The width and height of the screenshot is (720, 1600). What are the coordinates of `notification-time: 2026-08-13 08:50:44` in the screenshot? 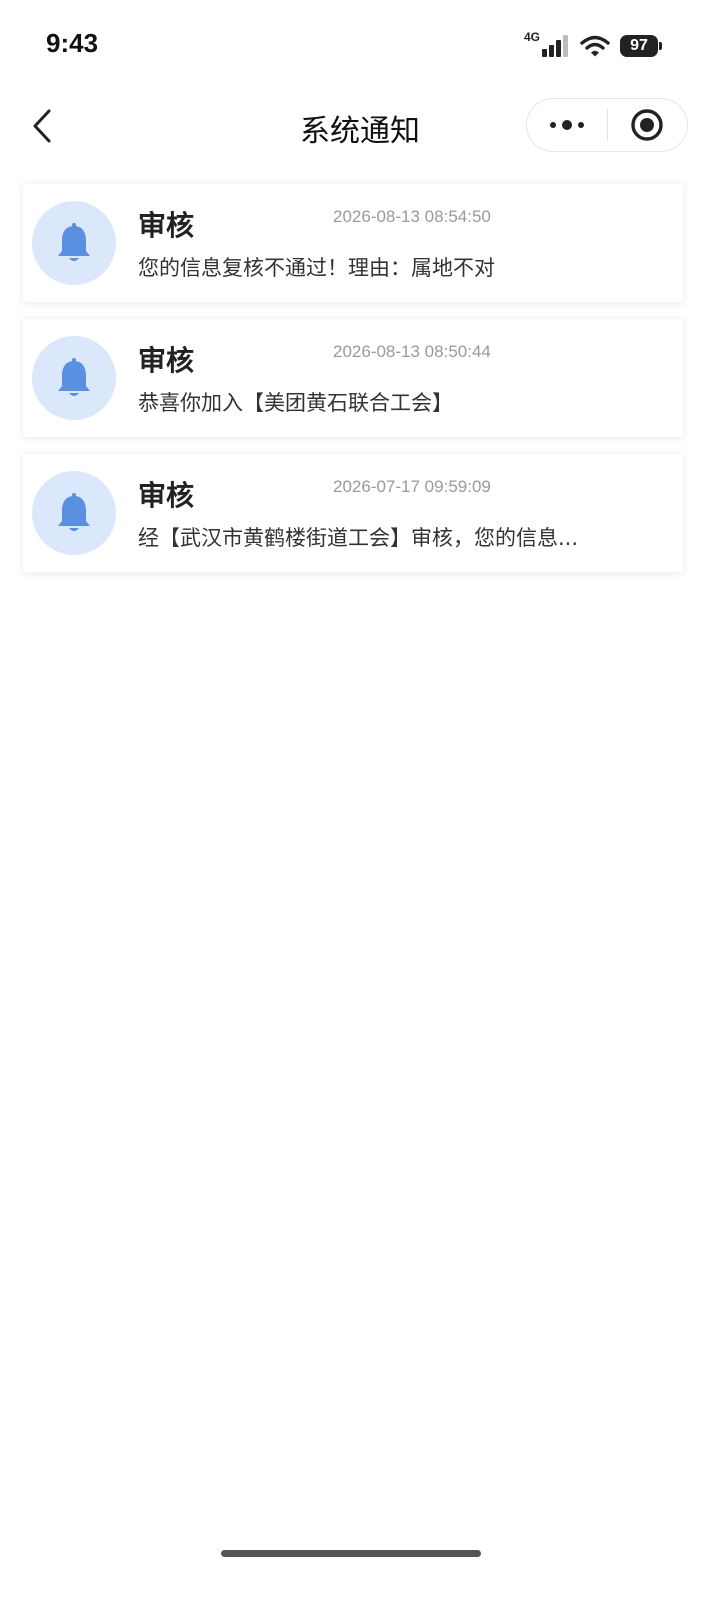 It's located at (412, 351).